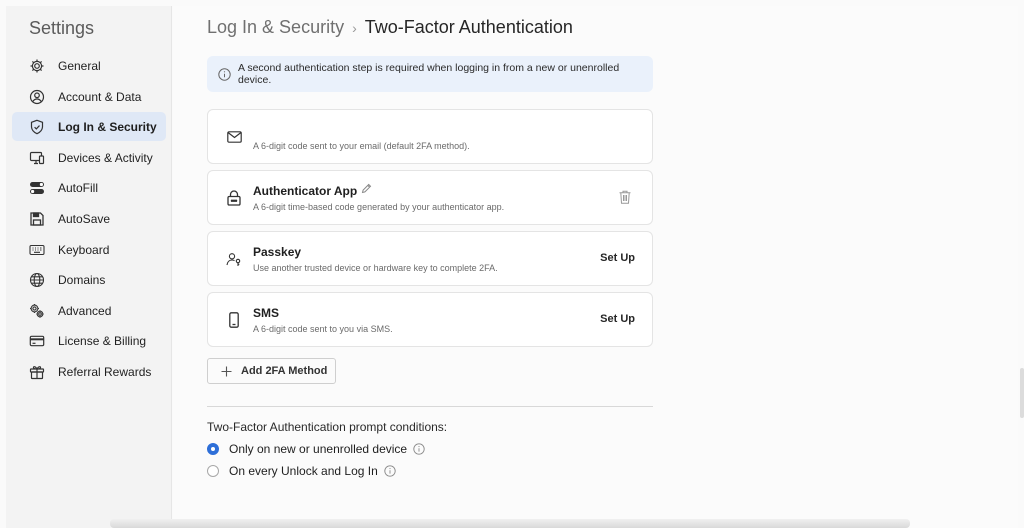  I want to click on devices-icon, so click(37, 158).